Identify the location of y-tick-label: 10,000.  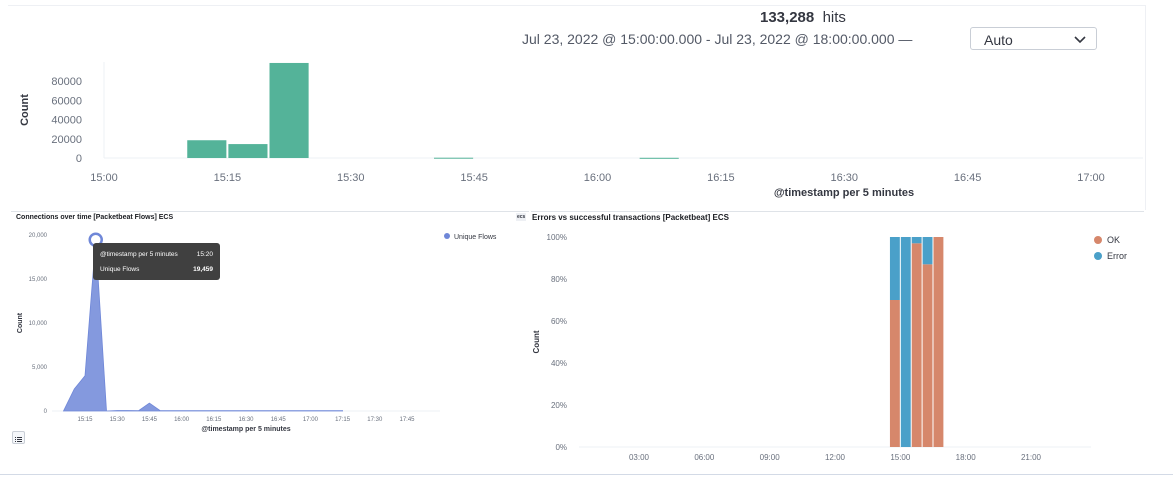
(38, 324).